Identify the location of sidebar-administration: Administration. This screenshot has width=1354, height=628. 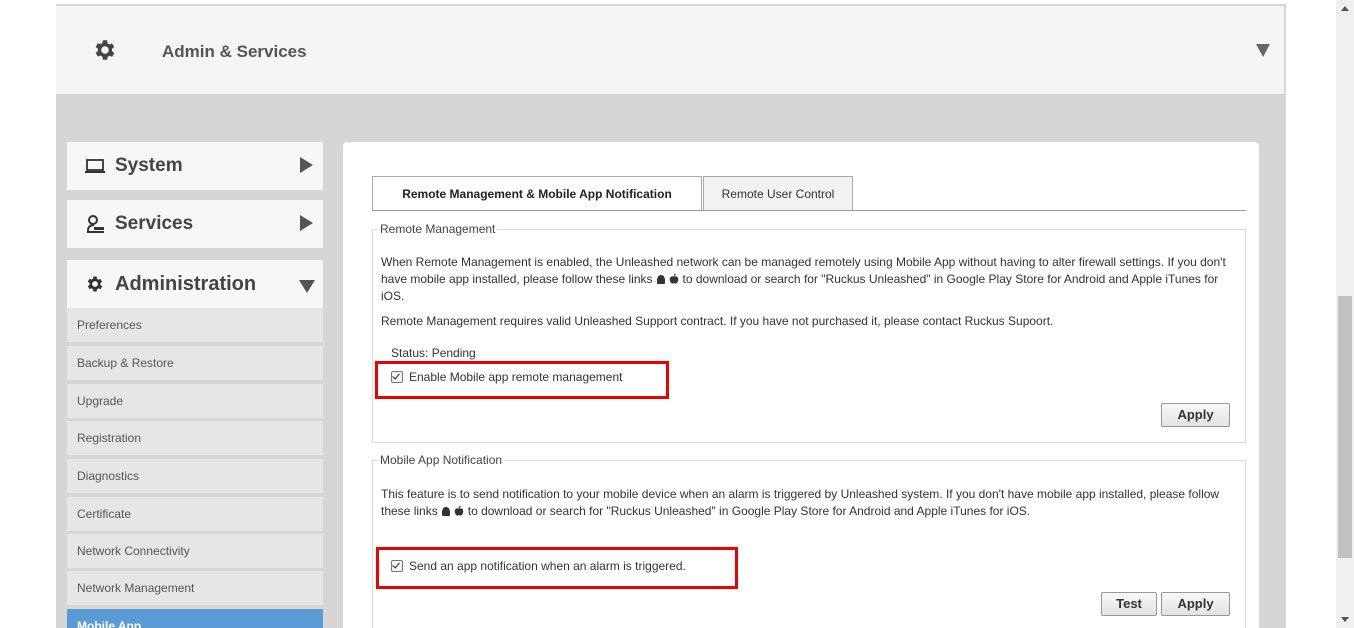
(195, 284).